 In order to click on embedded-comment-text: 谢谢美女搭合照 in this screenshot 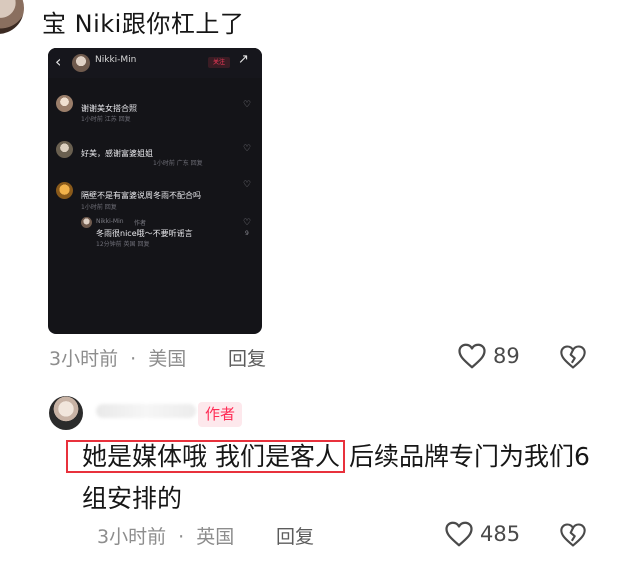, I will do `click(109, 108)`.